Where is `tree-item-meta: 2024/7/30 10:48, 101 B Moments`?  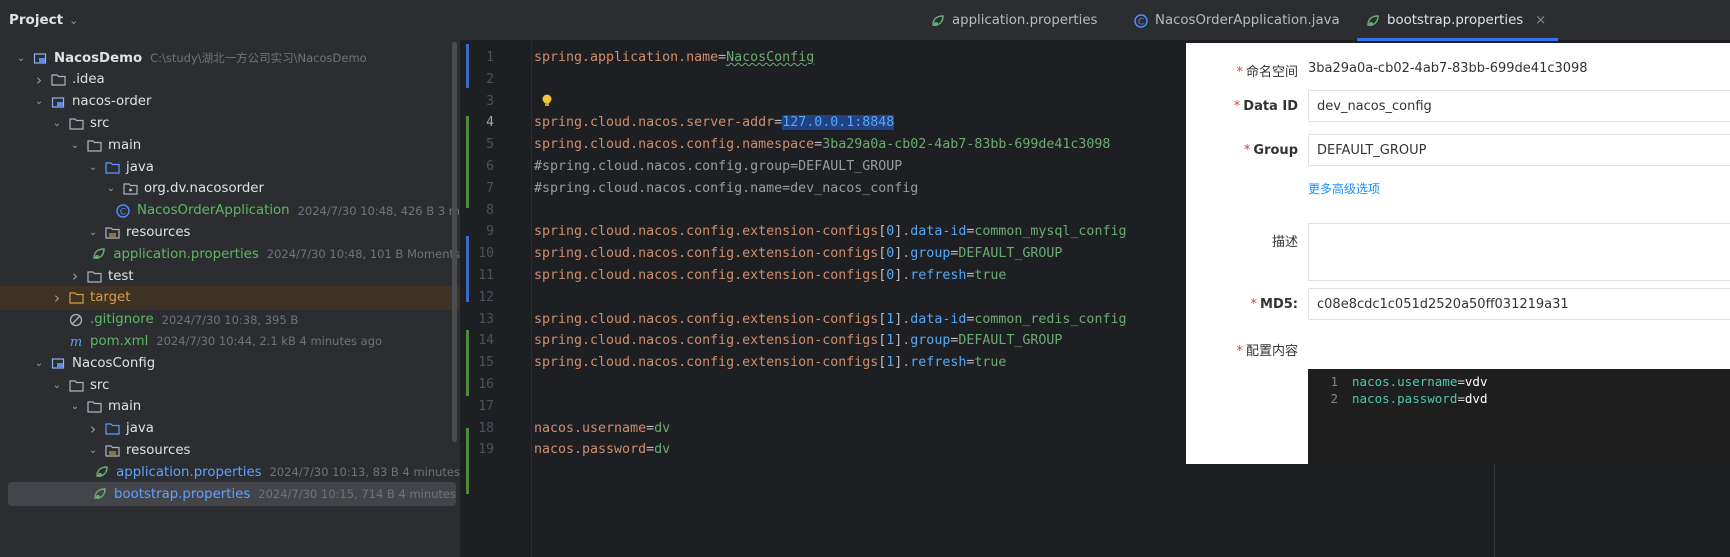
tree-item-meta: 2024/7/30 10:48, 101 B Moments is located at coordinates (363, 254).